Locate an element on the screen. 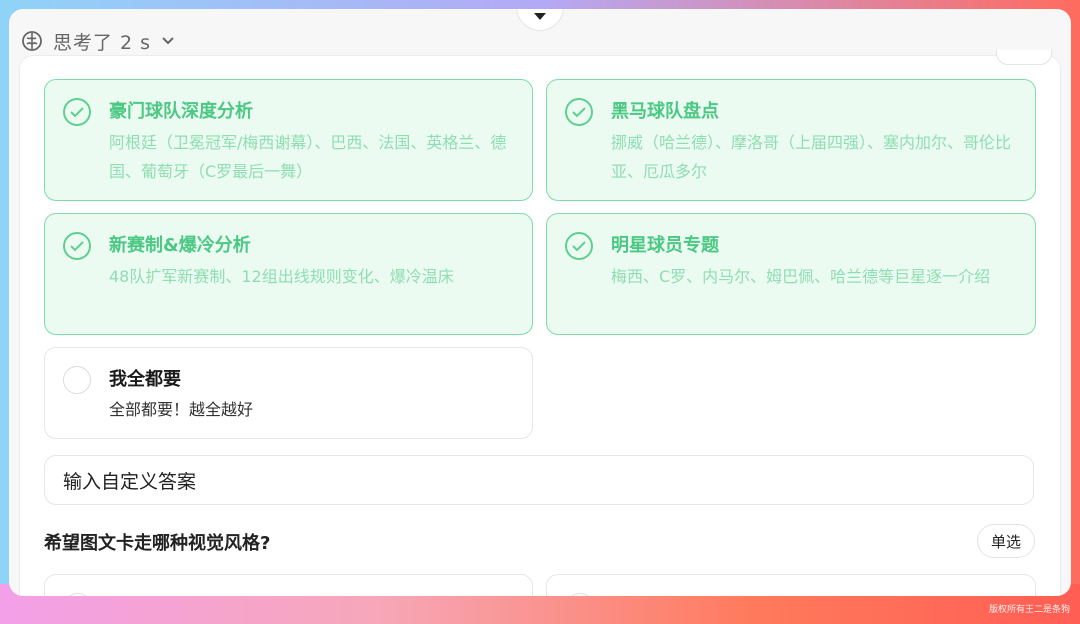  option-desc: 梅西、C罗、内马尔、姆巴佩、哈兰德等巨星逐一介绍 is located at coordinates (801, 276).